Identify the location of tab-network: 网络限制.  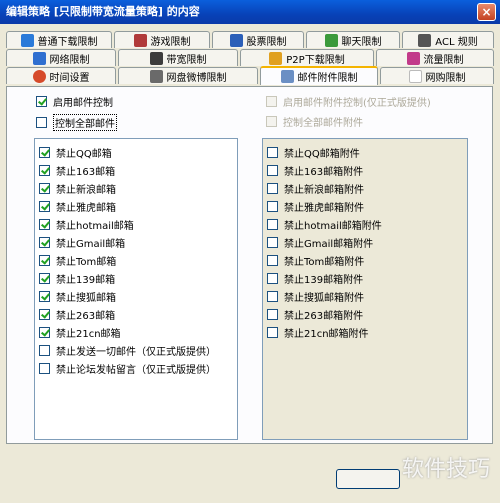
(61, 57).